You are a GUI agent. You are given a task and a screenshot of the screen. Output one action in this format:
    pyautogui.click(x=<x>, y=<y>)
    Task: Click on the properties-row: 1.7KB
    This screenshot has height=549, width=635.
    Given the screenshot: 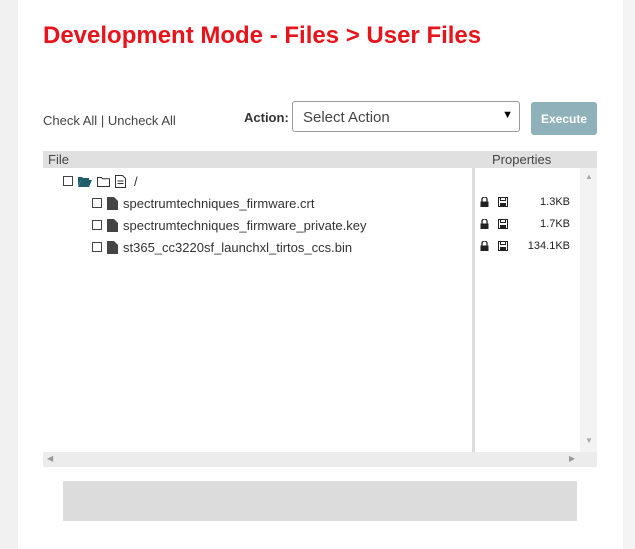 What is the action you would take?
    pyautogui.click(x=527, y=225)
    